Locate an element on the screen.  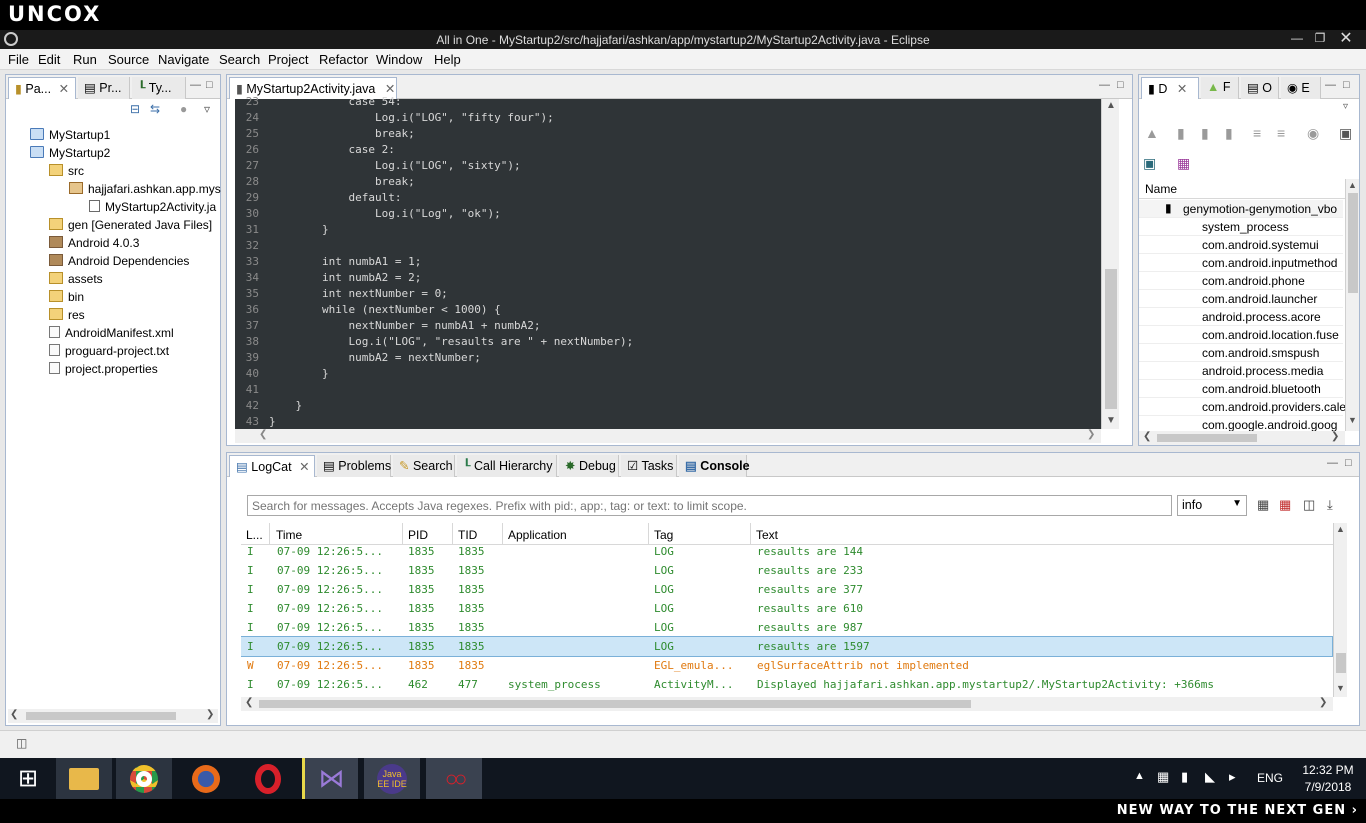
scroll-lock-icon: ⤓ is located at coordinates (1330, 505).